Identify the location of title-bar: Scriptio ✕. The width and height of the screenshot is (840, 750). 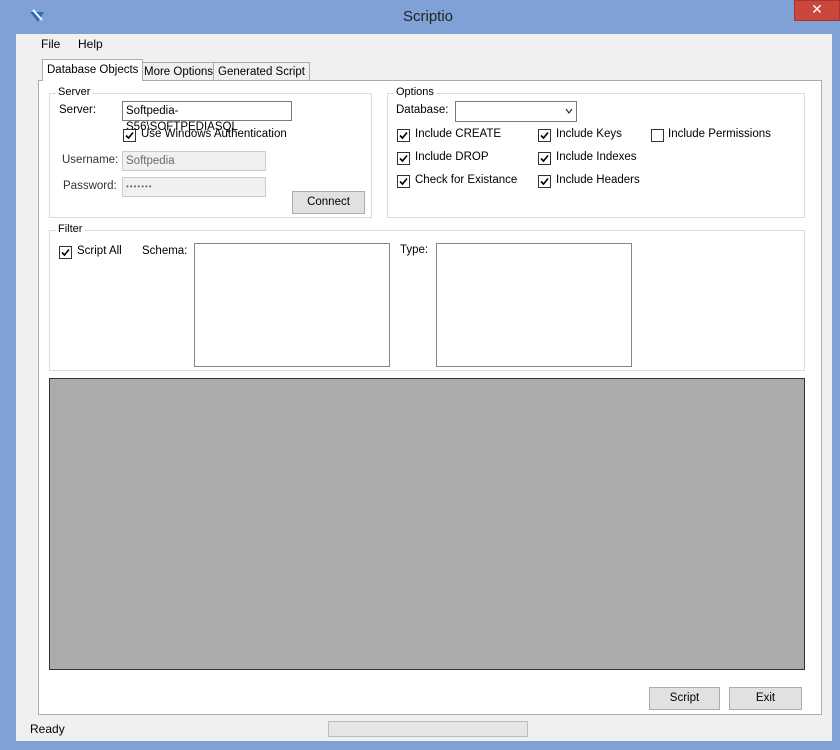
(420, 17).